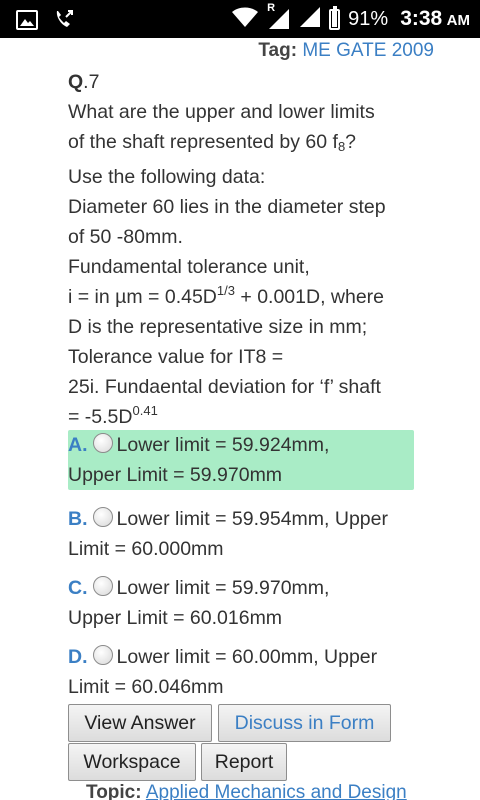 The width and height of the screenshot is (480, 800). I want to click on battery-icon, so click(335, 17).